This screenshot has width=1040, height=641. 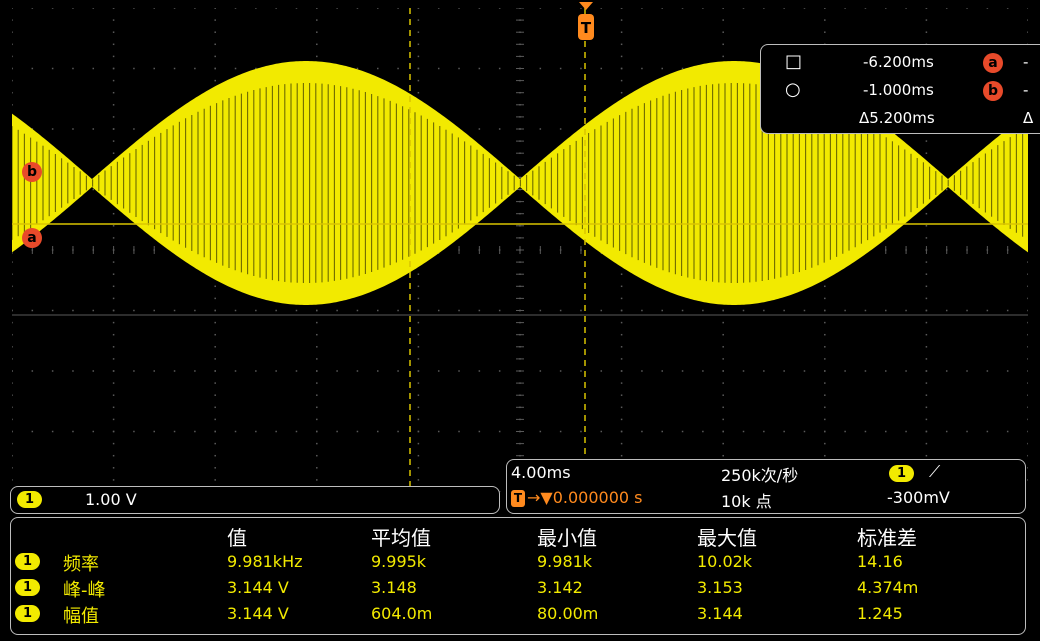 What do you see at coordinates (794, 61) in the screenshot?
I see `cursor-square-icon: □` at bounding box center [794, 61].